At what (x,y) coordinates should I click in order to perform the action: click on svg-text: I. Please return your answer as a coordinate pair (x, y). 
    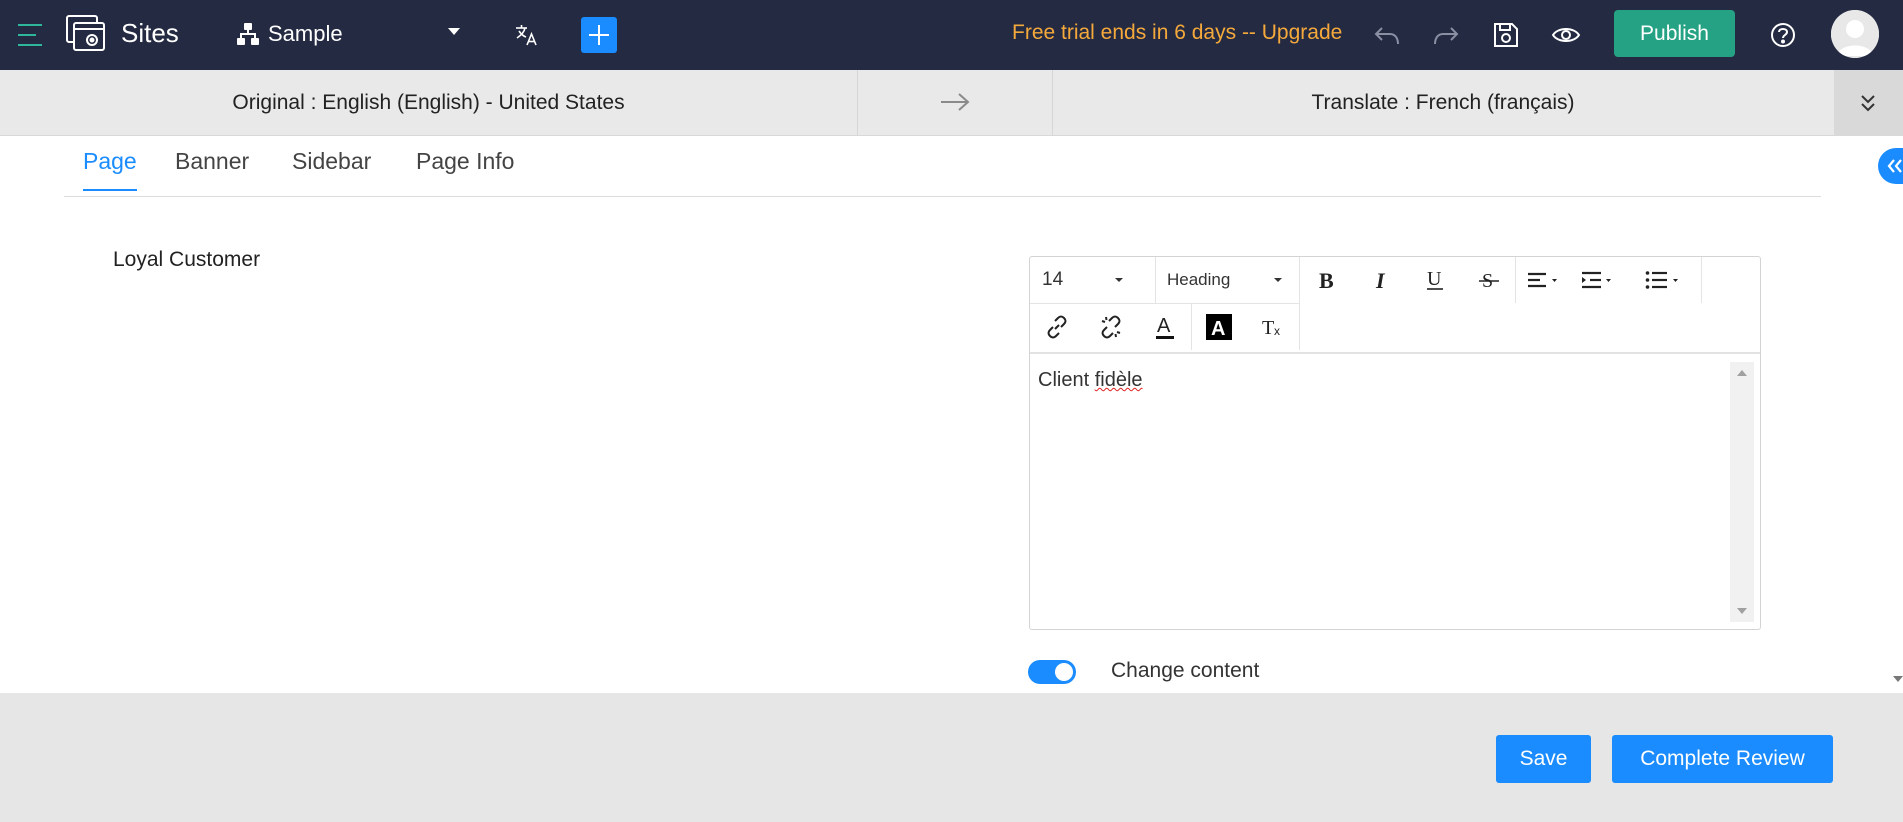
    Looking at the image, I should click on (1380, 280).